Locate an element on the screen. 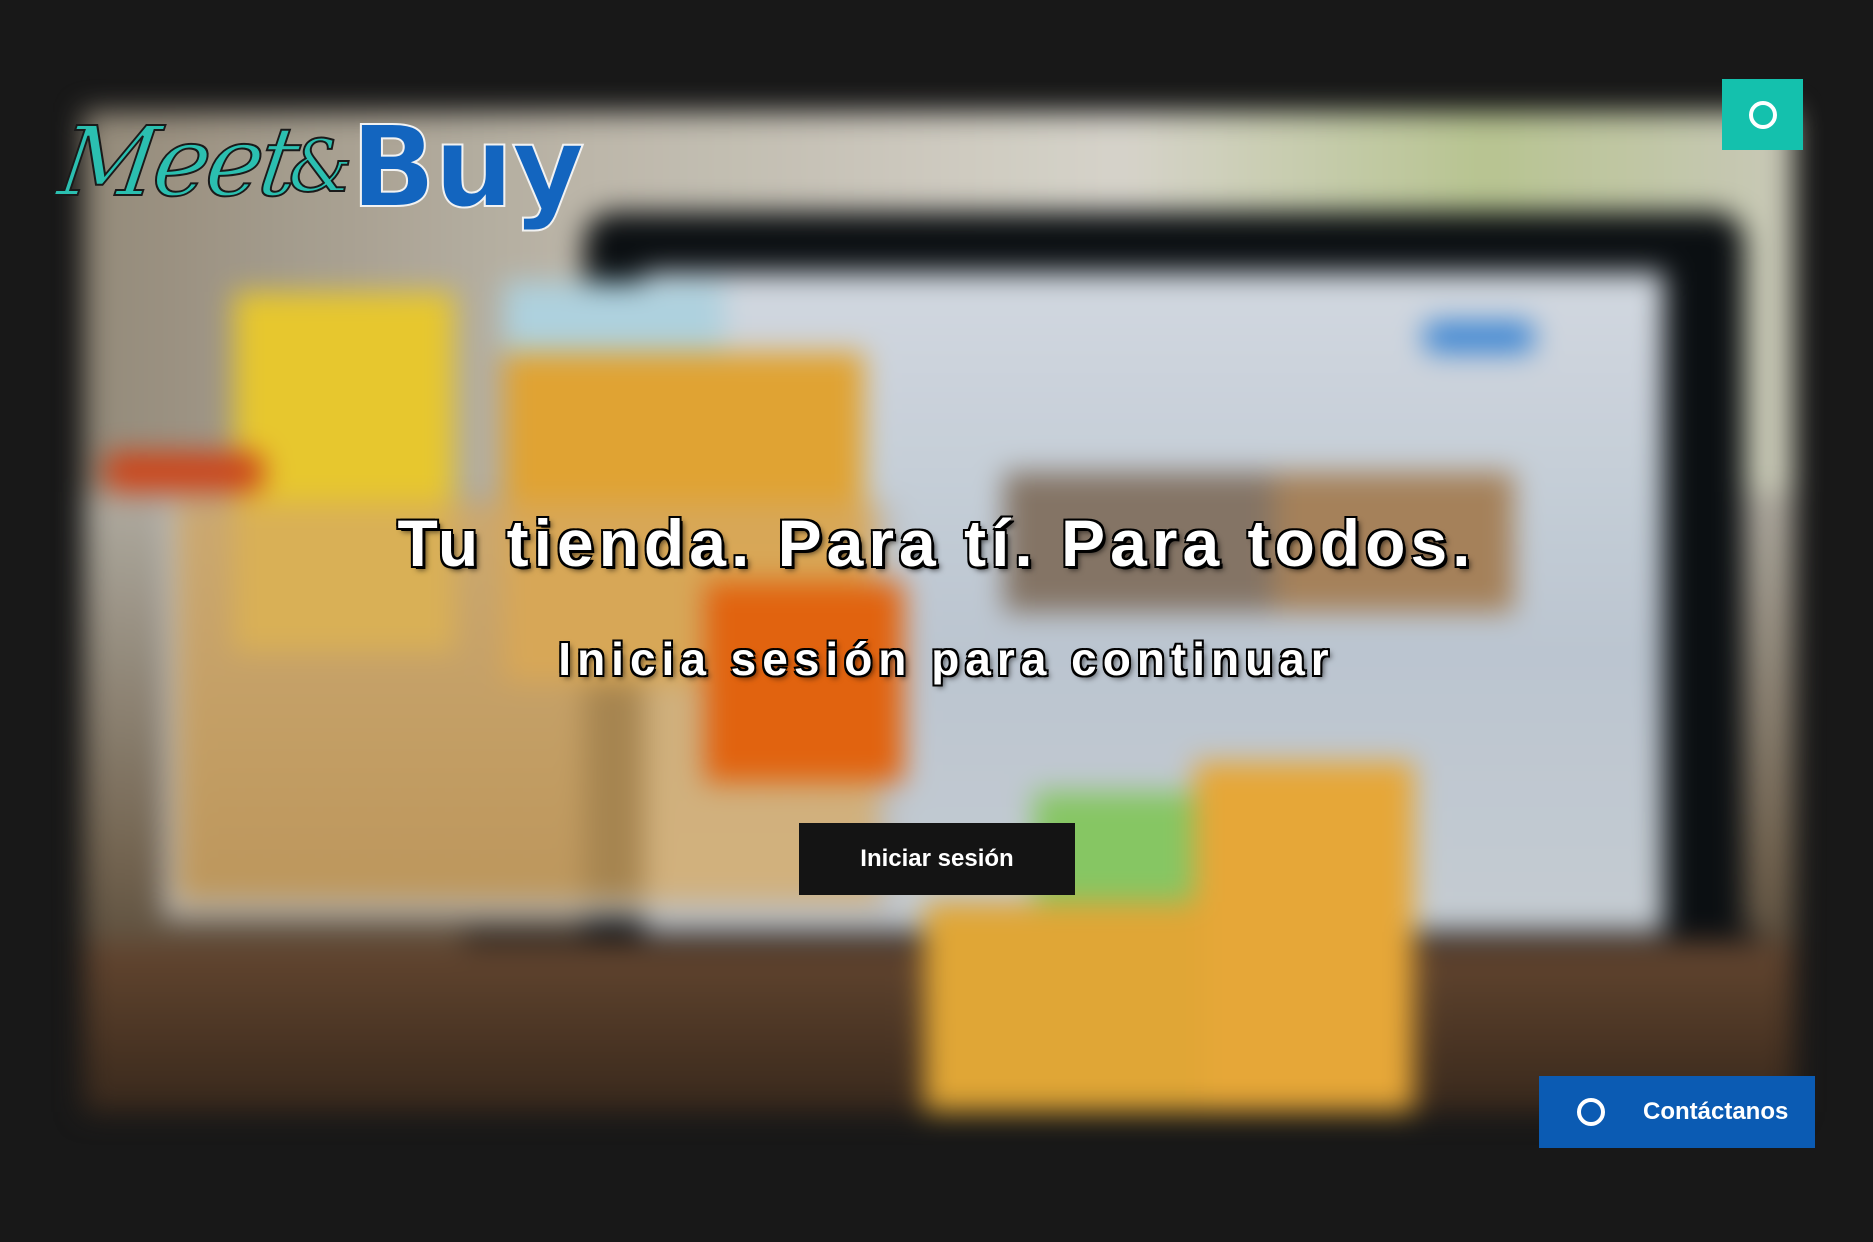  menu-button is located at coordinates (1762, 114).